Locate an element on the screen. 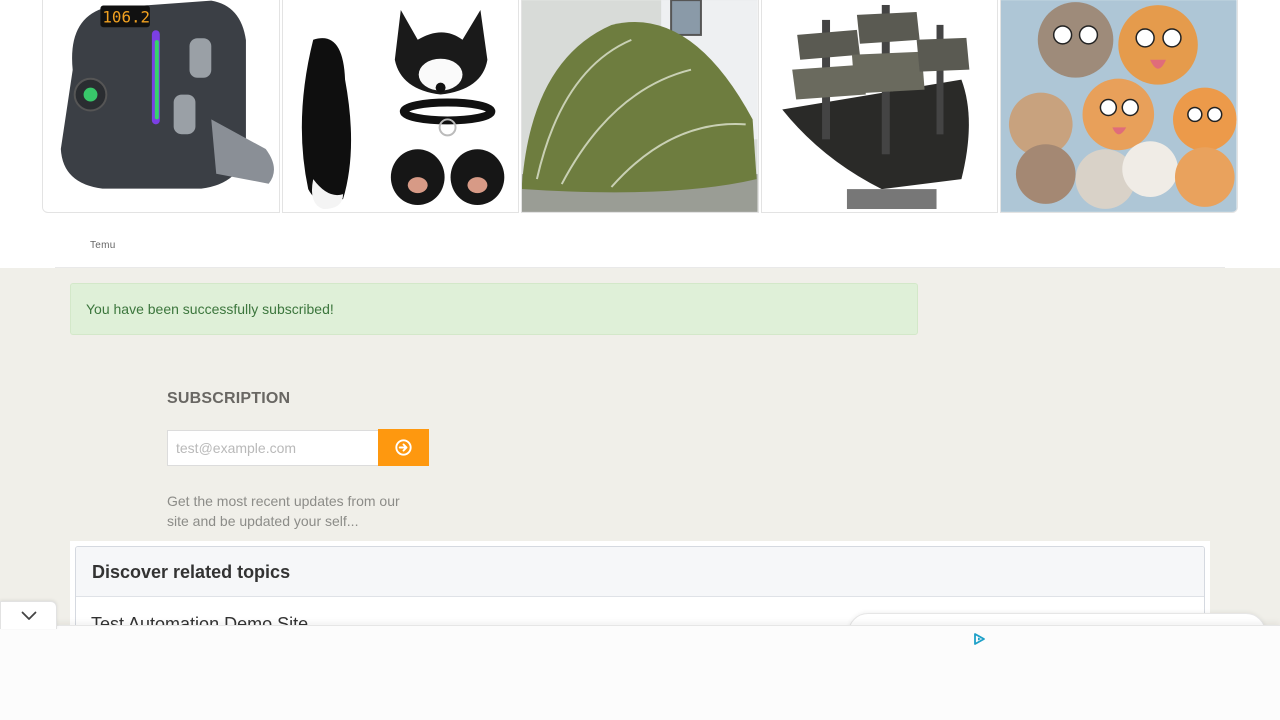 This screenshot has height=720, width=1280. subscribe-button is located at coordinates (403, 447).